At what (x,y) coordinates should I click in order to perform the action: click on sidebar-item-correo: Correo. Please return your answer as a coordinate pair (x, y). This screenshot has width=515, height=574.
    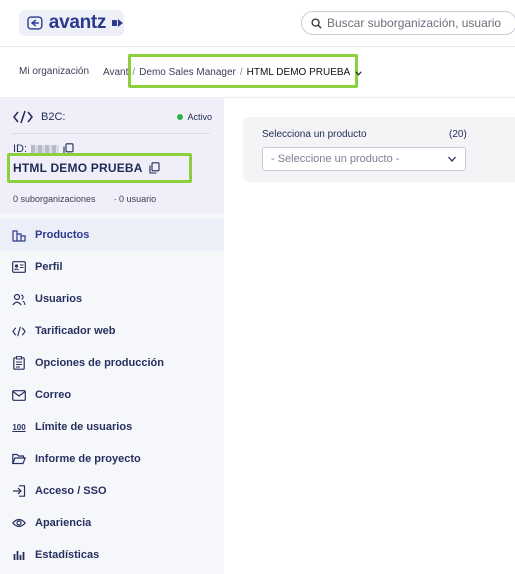
    Looking at the image, I should click on (112, 395).